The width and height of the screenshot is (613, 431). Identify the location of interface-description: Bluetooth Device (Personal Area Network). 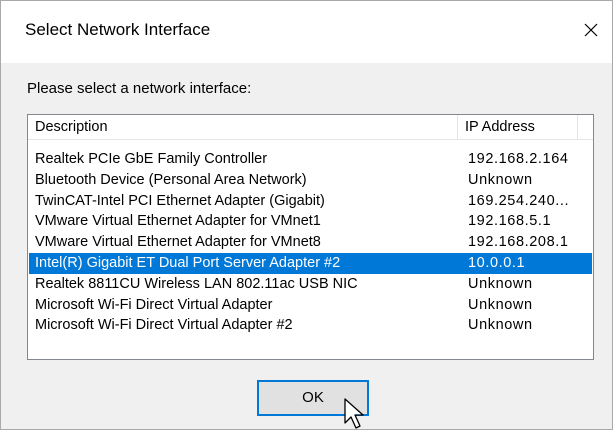
(171, 179).